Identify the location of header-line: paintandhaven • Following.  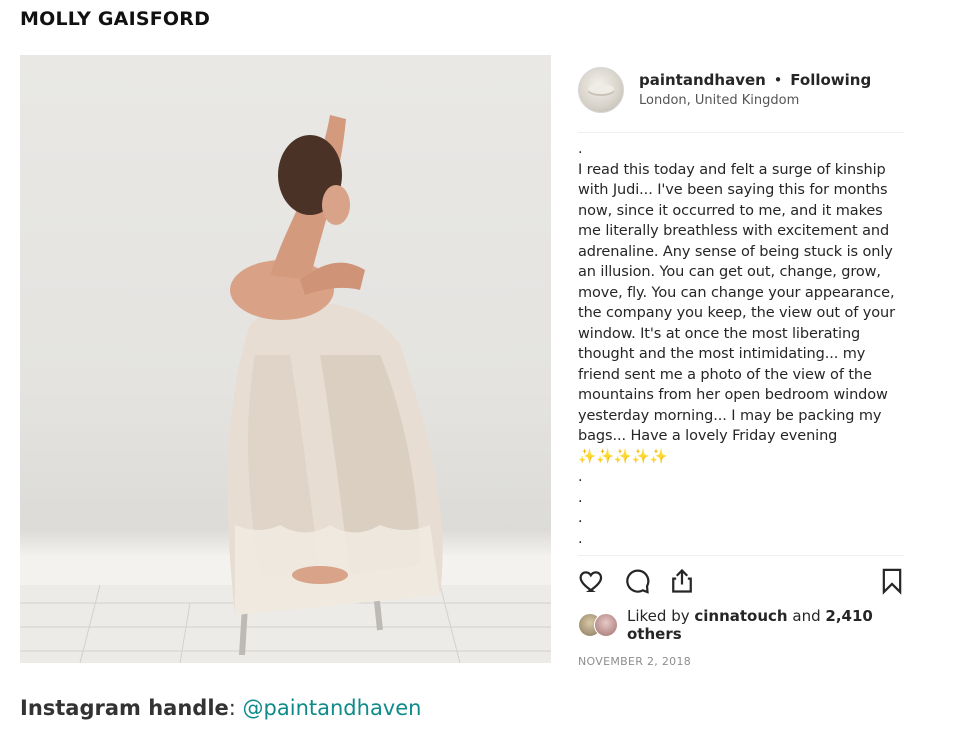
(755, 80).